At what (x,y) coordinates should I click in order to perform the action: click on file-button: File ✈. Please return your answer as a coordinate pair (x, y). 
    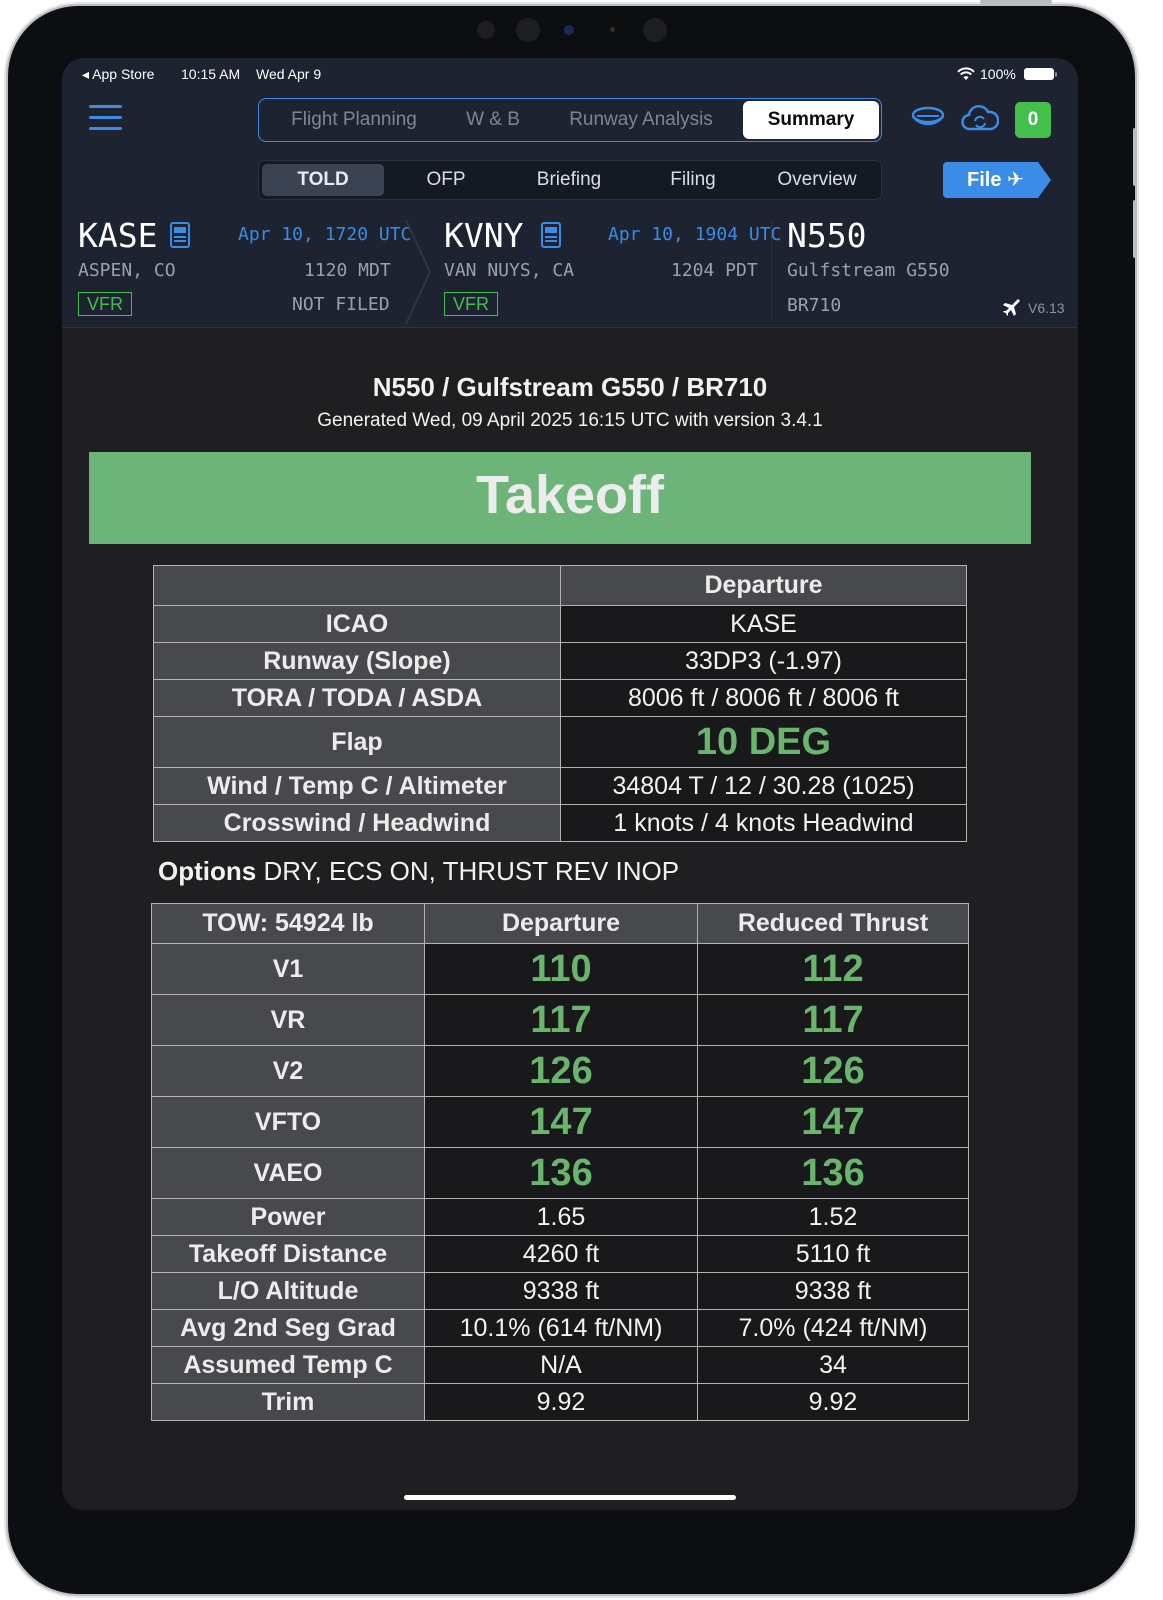
    Looking at the image, I should click on (997, 180).